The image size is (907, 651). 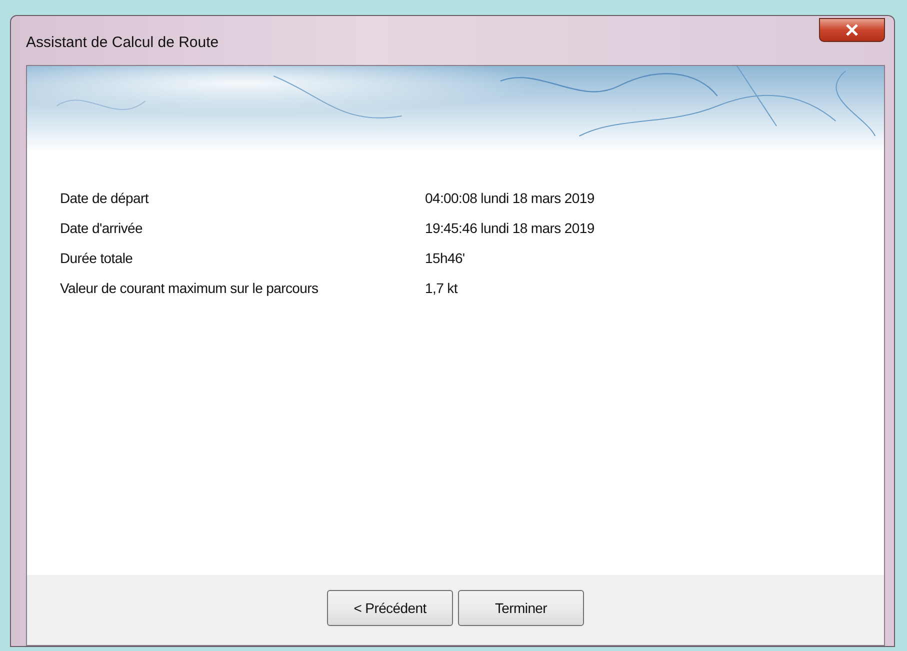 What do you see at coordinates (122, 42) in the screenshot?
I see `window-title: Assistant de Calcul de Route` at bounding box center [122, 42].